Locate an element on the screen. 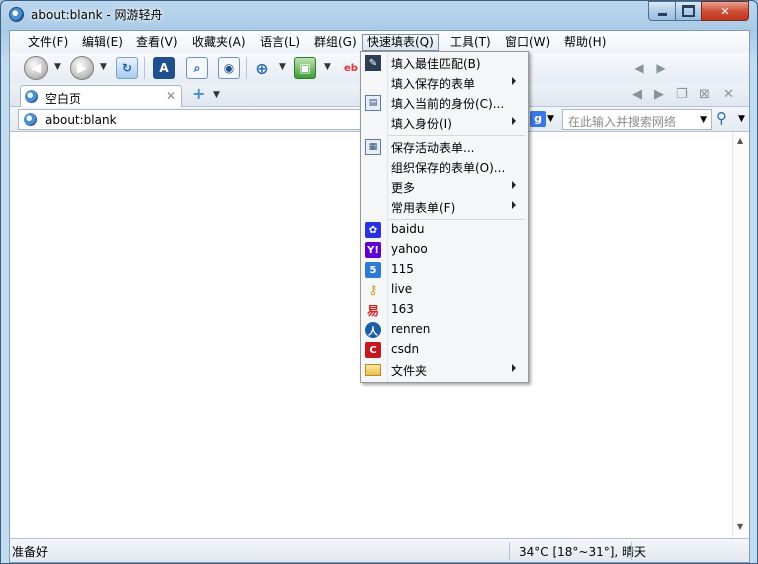 The width and height of the screenshot is (758, 564). menu-item-baidu: ✿ baidu is located at coordinates (444, 230).